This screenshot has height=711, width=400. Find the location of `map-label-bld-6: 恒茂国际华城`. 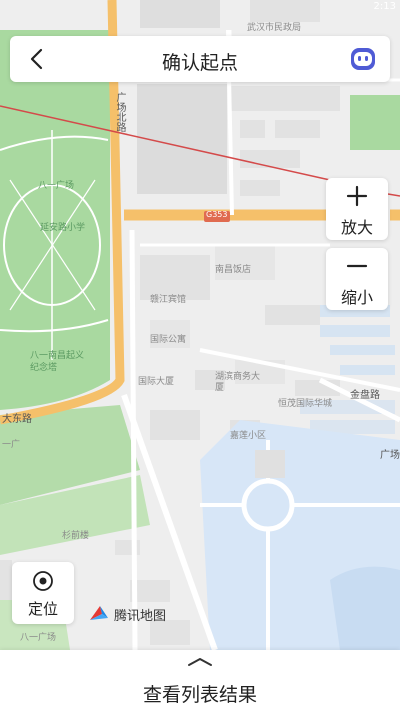

map-label-bld-6: 恒茂国际华城 is located at coordinates (305, 404).